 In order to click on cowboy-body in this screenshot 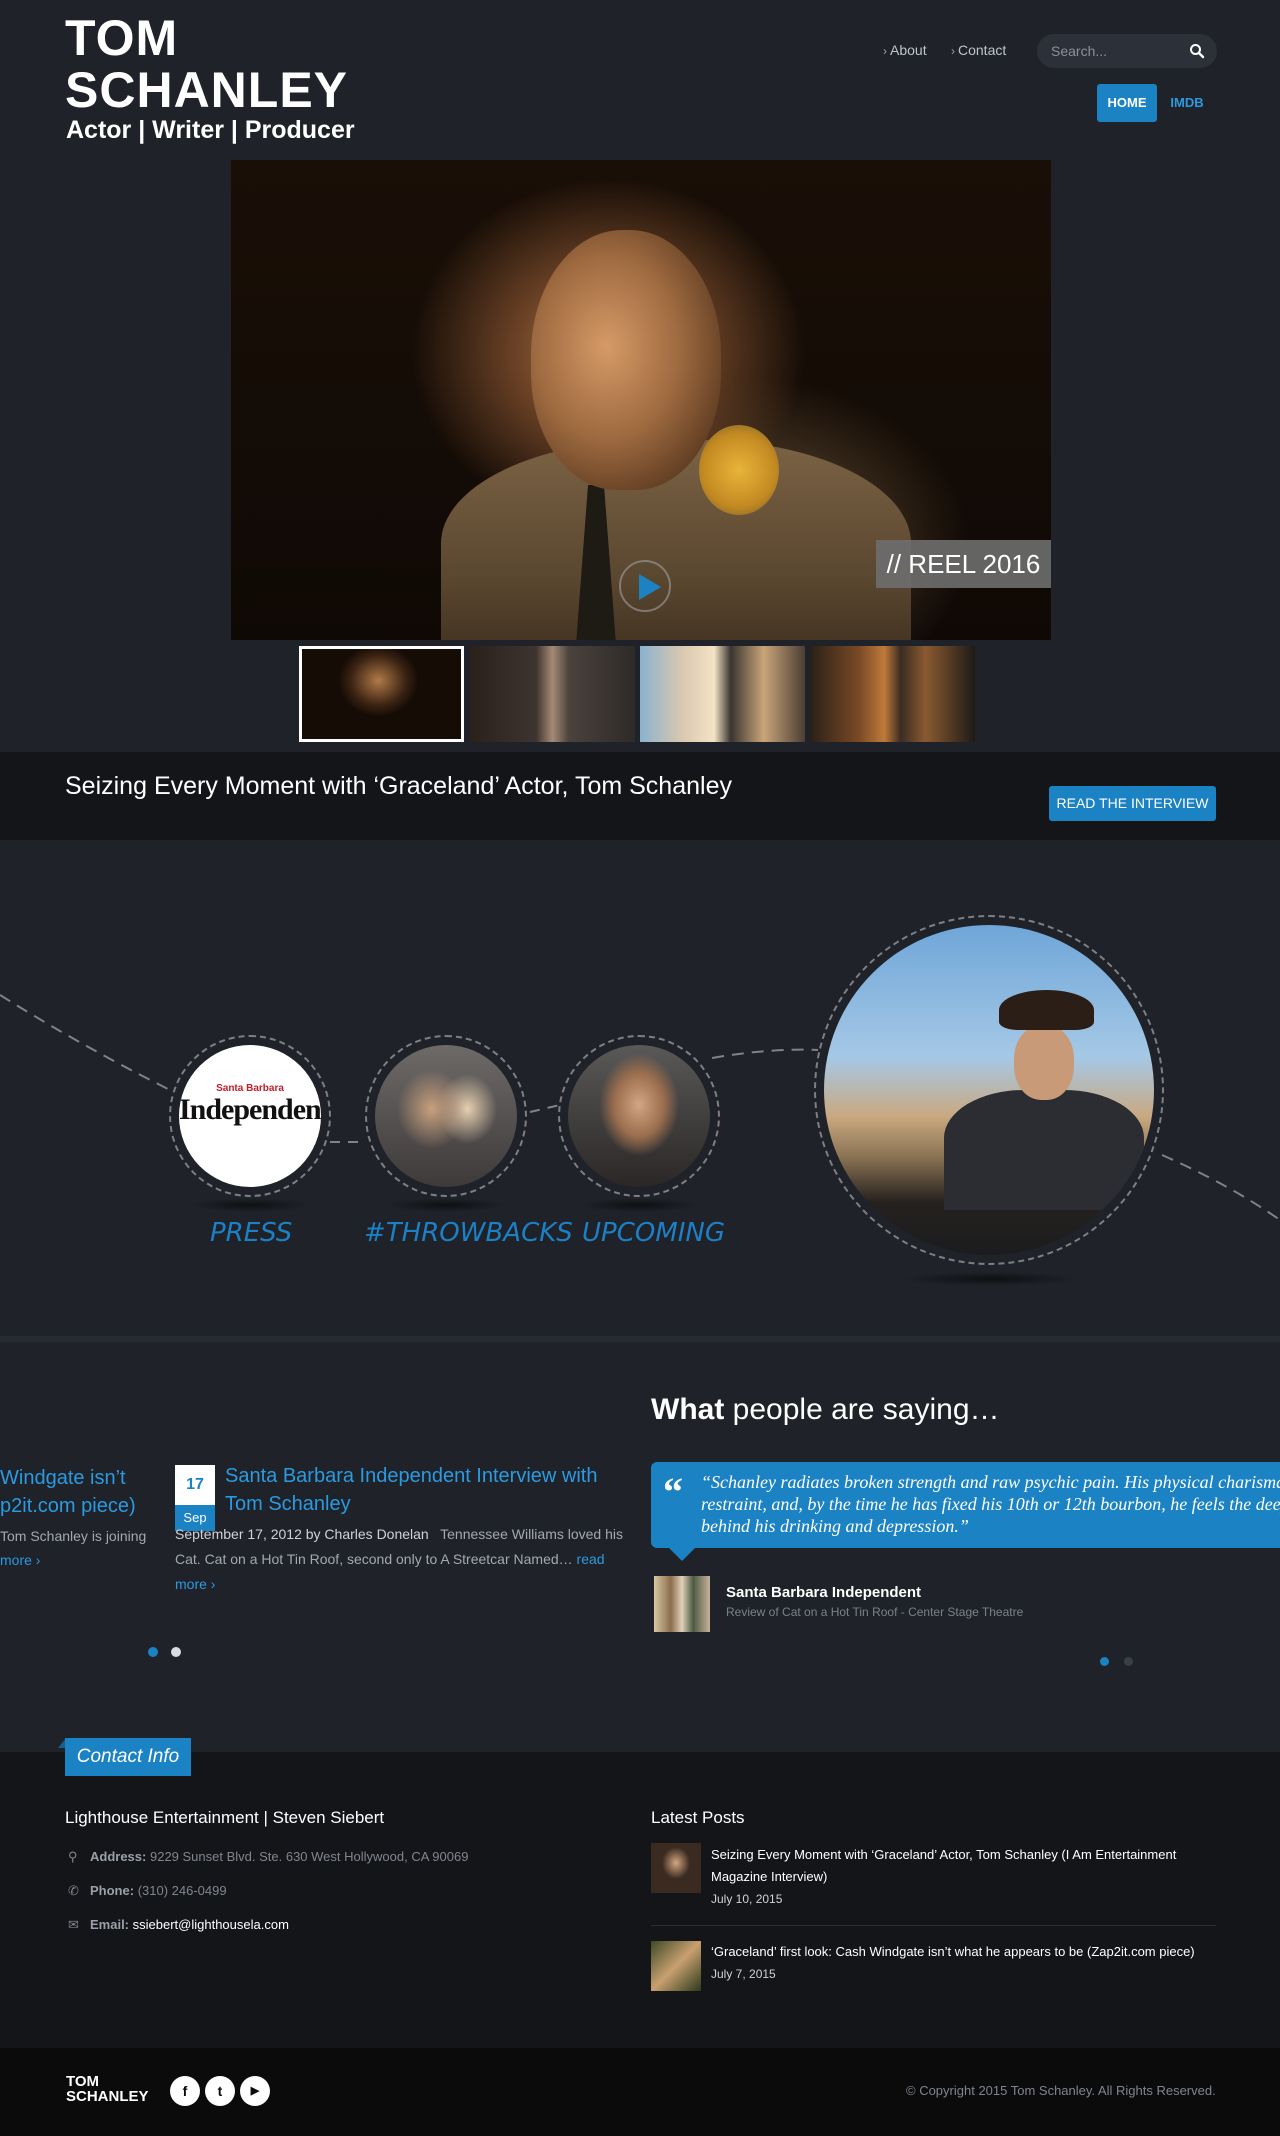, I will do `click(1044, 1150)`.